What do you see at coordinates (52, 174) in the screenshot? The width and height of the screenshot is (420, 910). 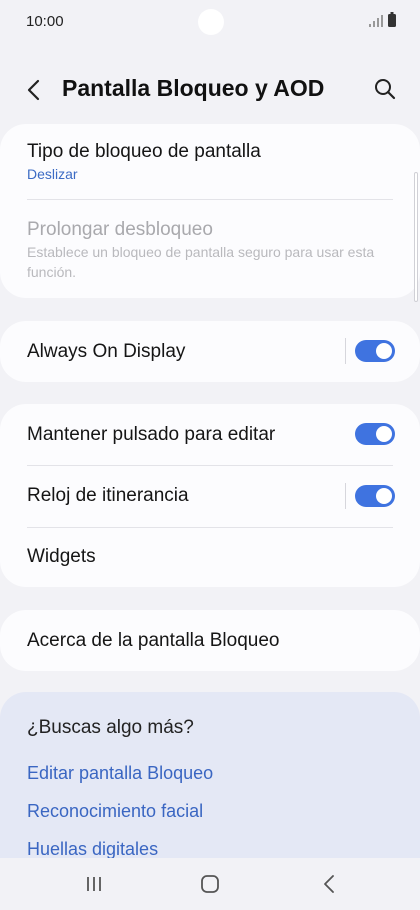 I see `screen-lock-type-value: Deslizar` at bounding box center [52, 174].